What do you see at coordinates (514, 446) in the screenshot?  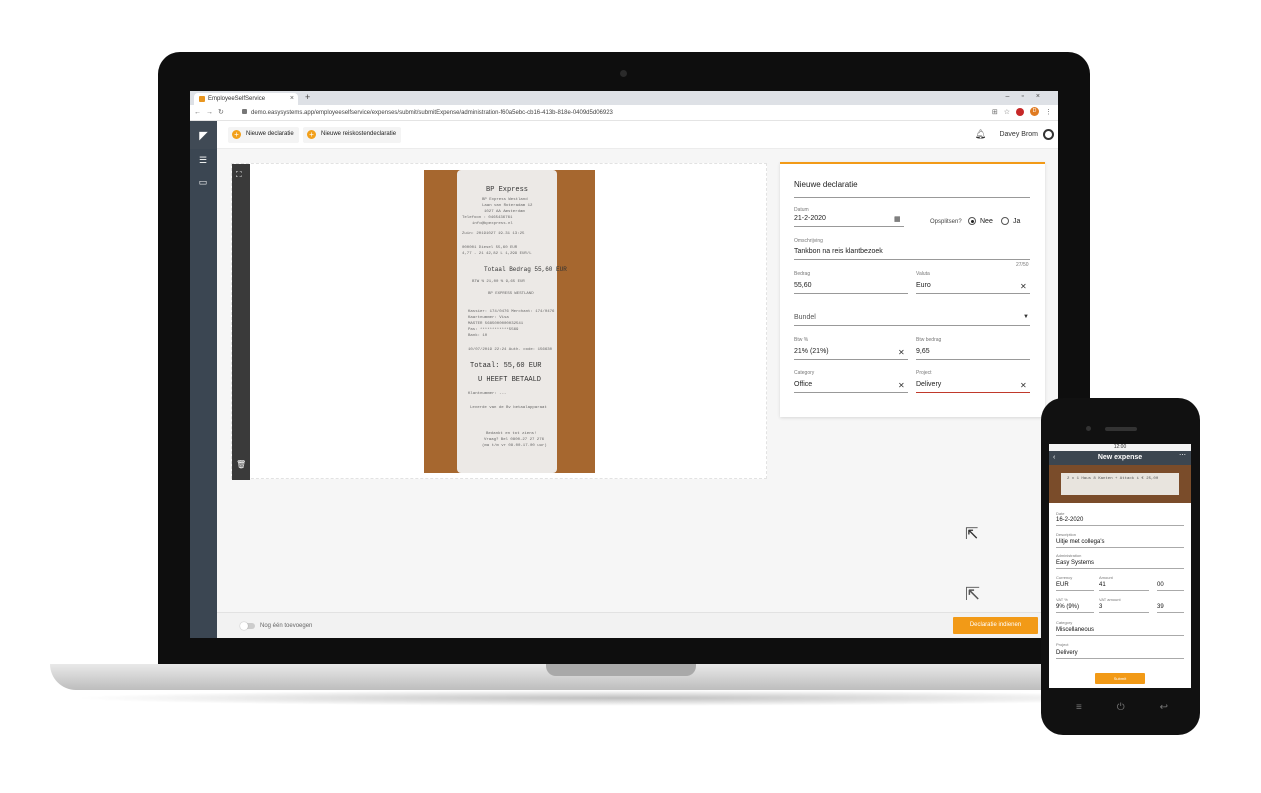 I see `receipt-line: (ma t/m vr 08.00-17.00 uur)` at bounding box center [514, 446].